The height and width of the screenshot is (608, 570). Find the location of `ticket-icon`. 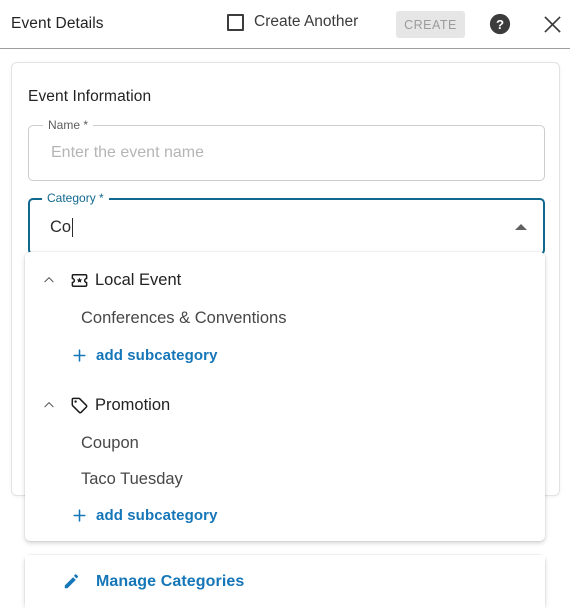

ticket-icon is located at coordinates (79, 280).